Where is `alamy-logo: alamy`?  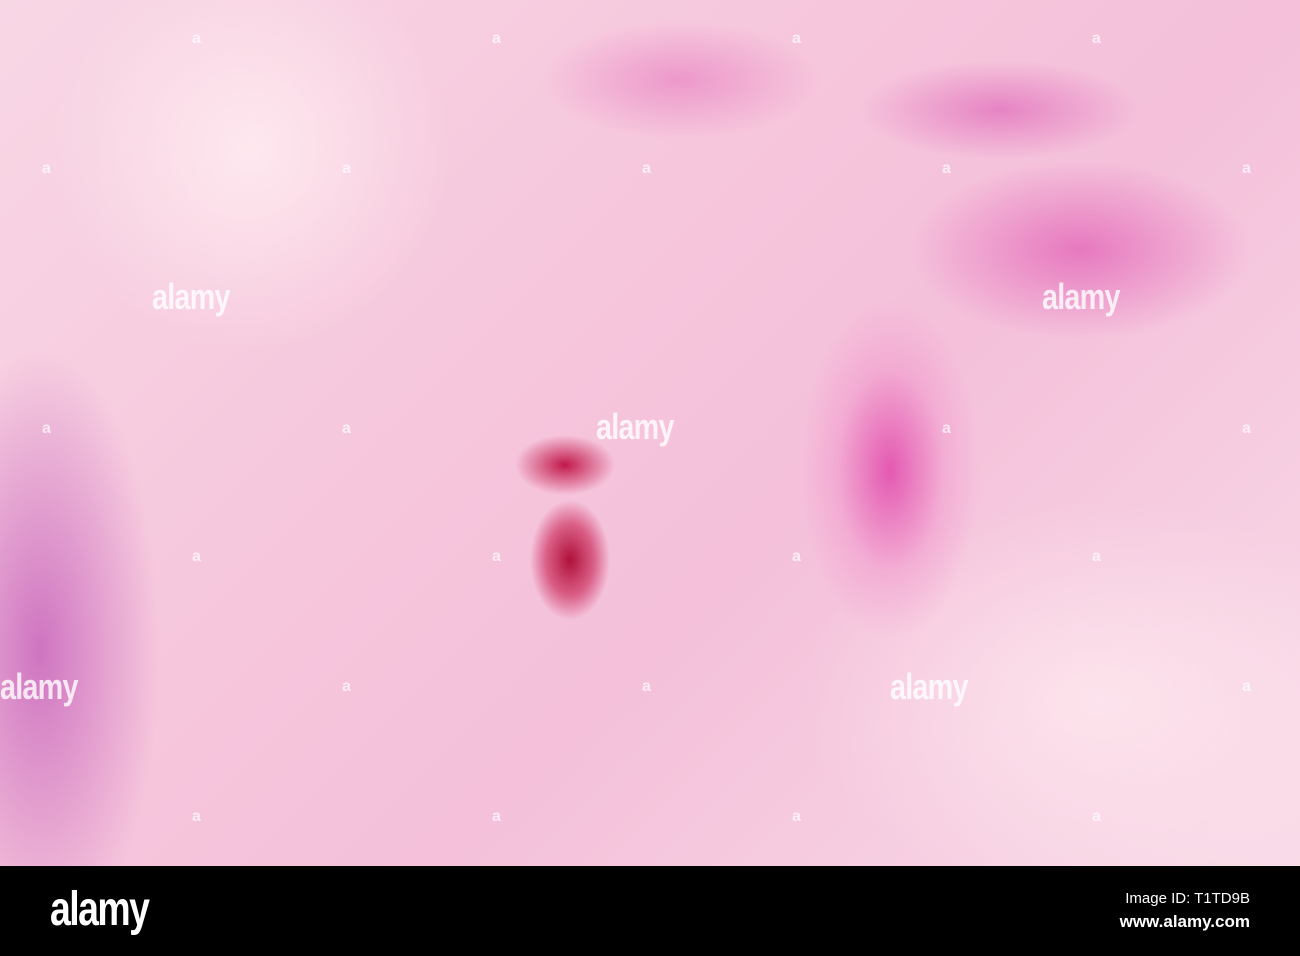 alamy-logo: alamy is located at coordinates (100, 909).